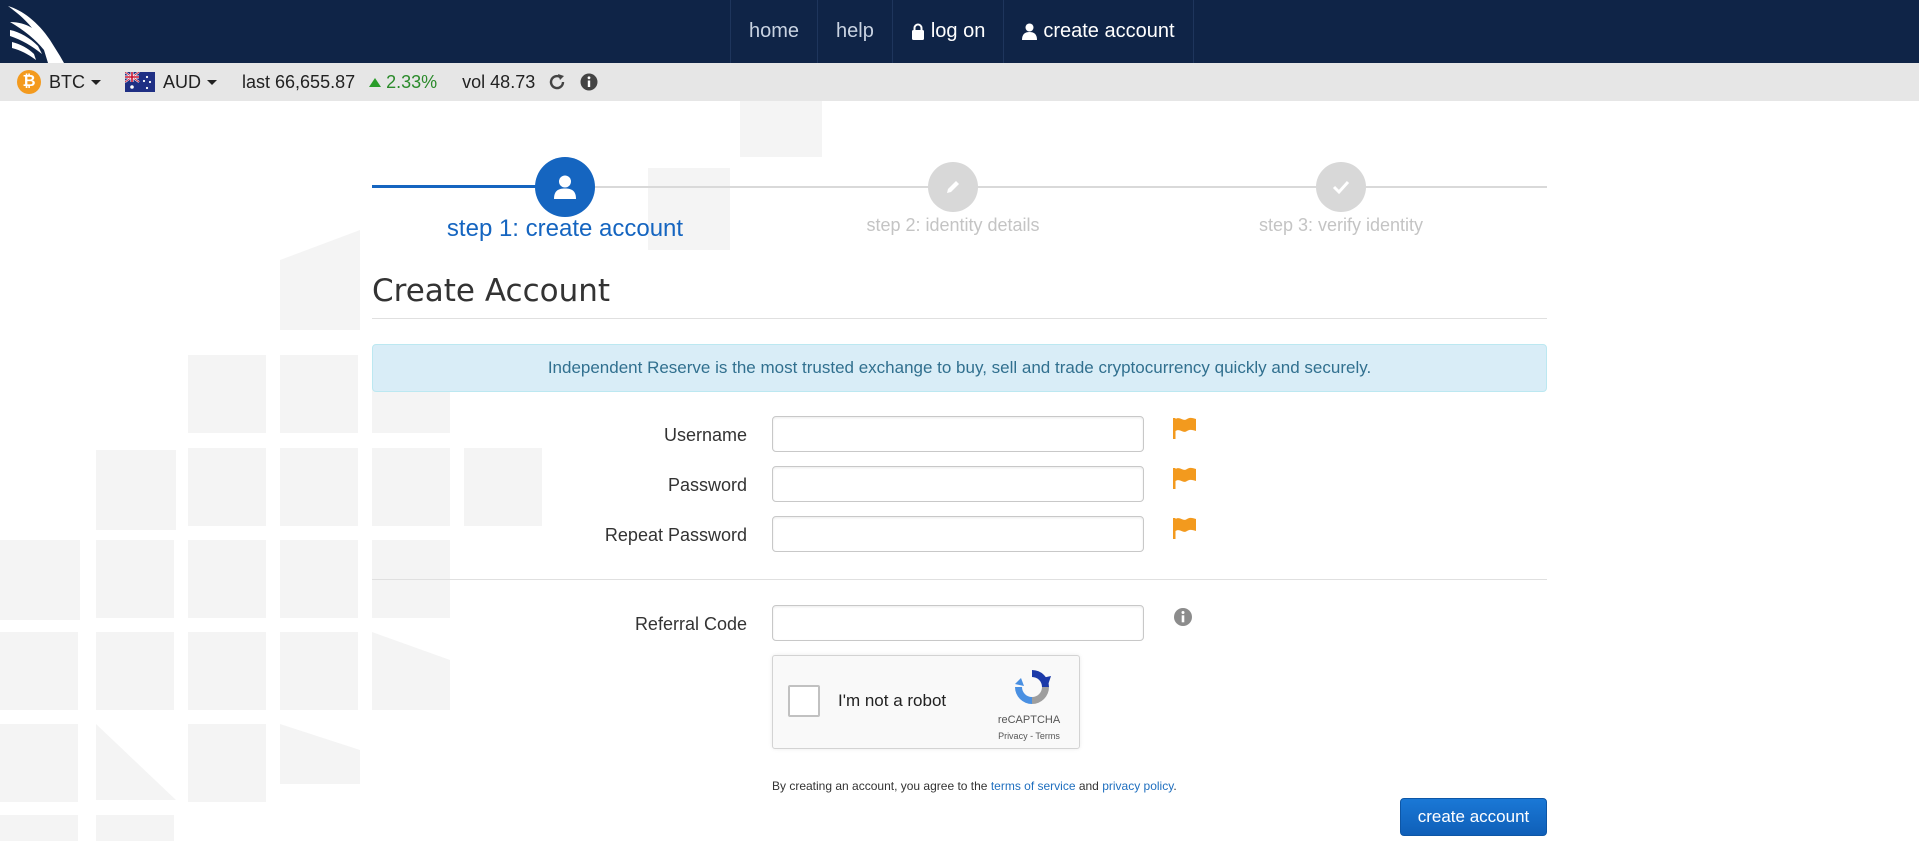 The height and width of the screenshot is (841, 1919). I want to click on coin-symbol: ₿, so click(29, 81).